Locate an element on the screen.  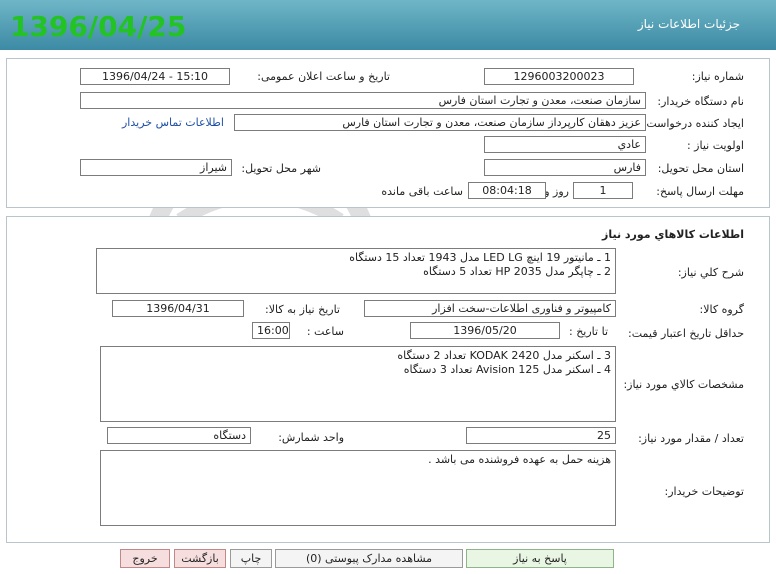
delivery-city-field: شیراز is located at coordinates (156, 167).